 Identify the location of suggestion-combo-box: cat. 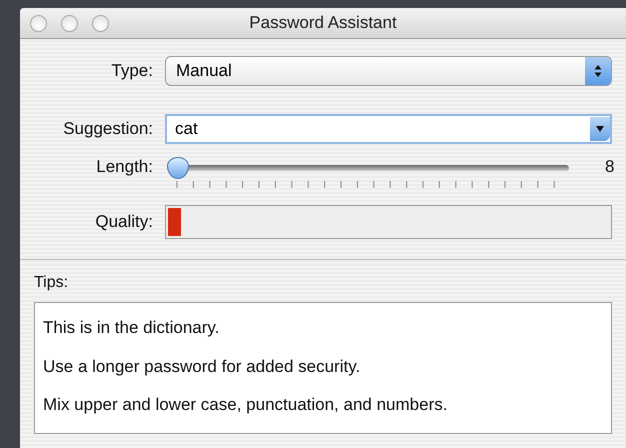
(388, 129).